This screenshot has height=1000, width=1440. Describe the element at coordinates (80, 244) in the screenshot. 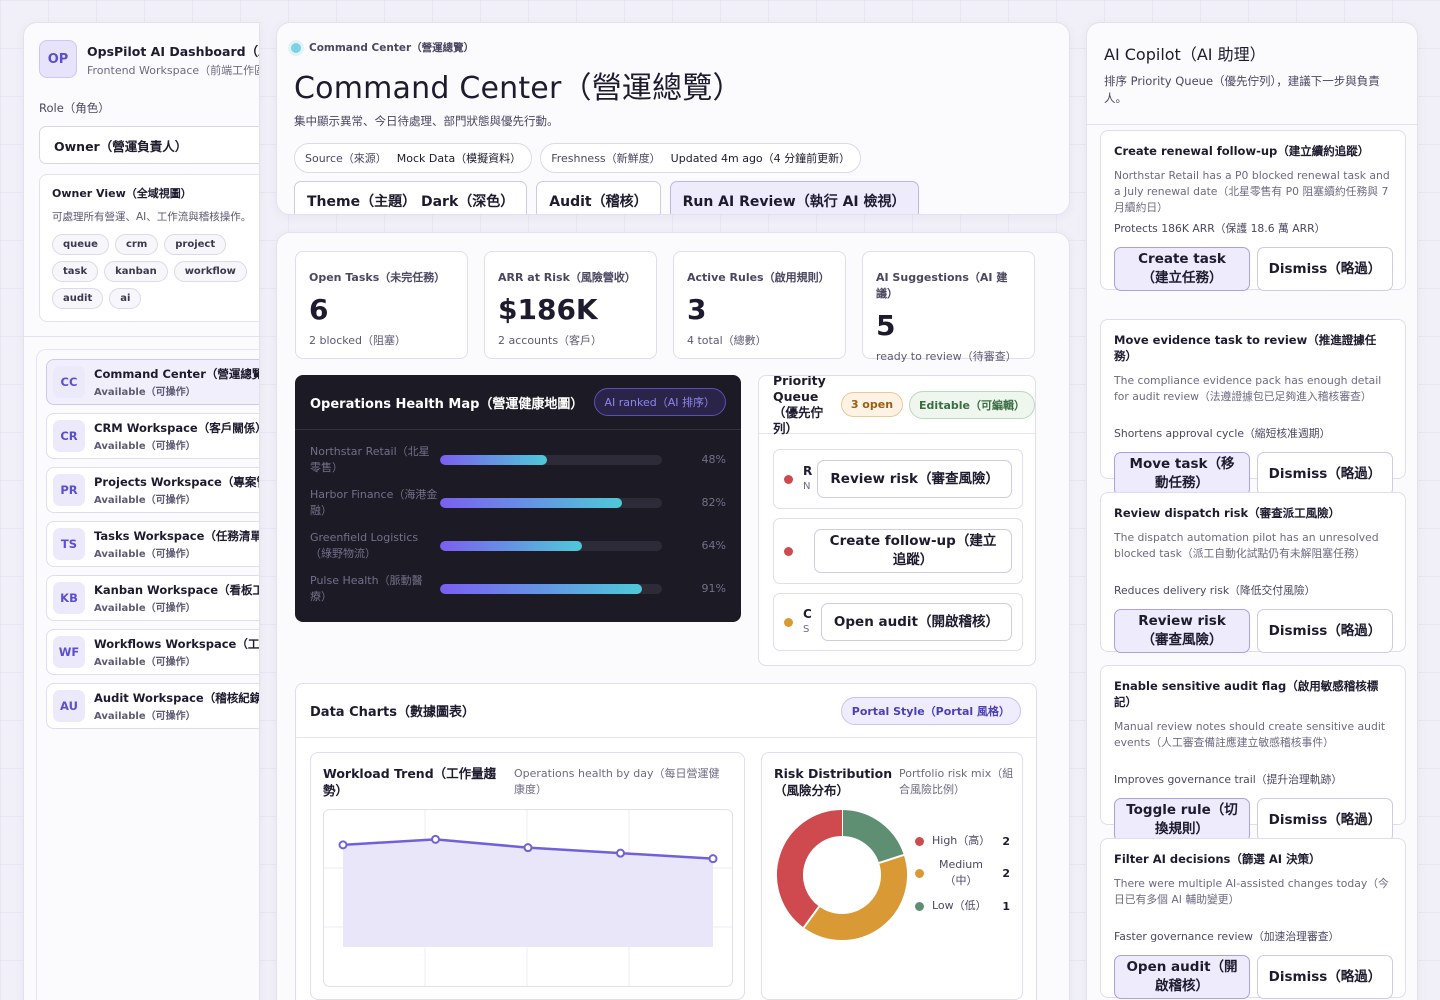

I see `chip-queue: queue` at that location.